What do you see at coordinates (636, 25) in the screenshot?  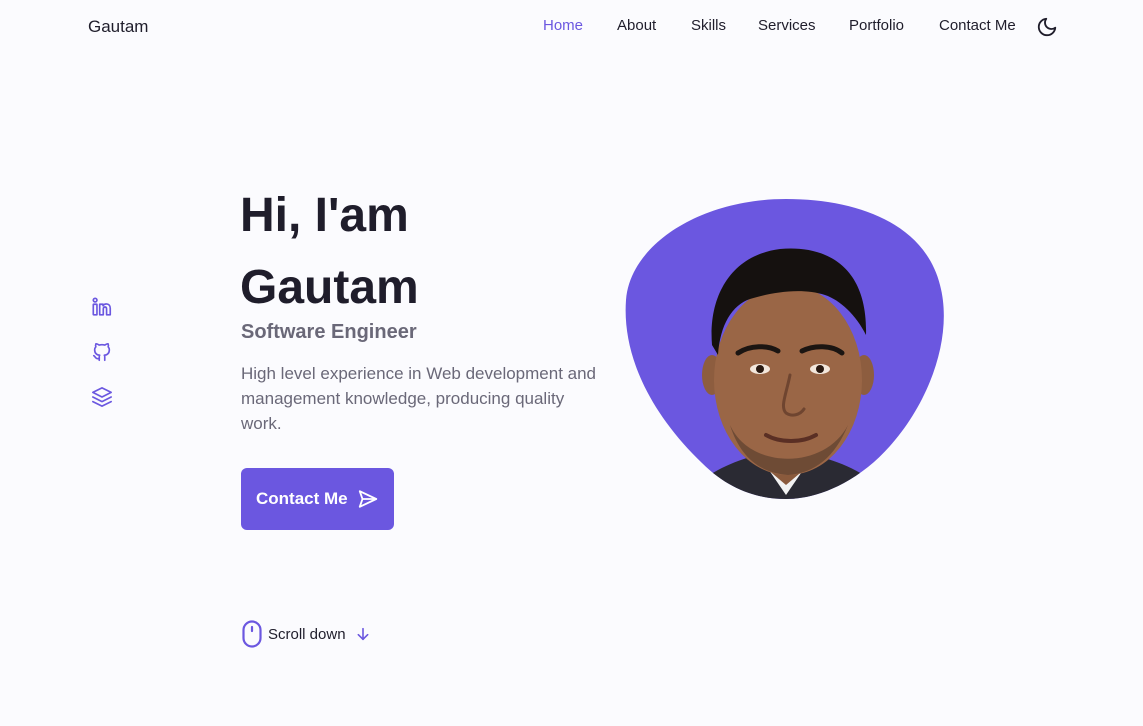 I see `nav-about: About` at bounding box center [636, 25].